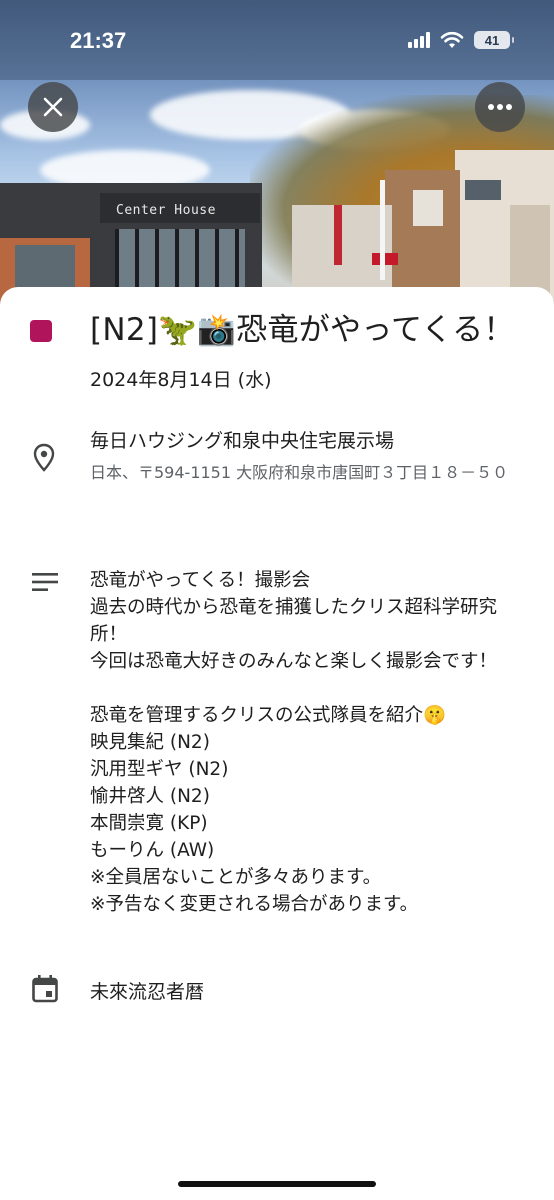  What do you see at coordinates (494, 40) in the screenshot?
I see `battery-icon: 41` at bounding box center [494, 40].